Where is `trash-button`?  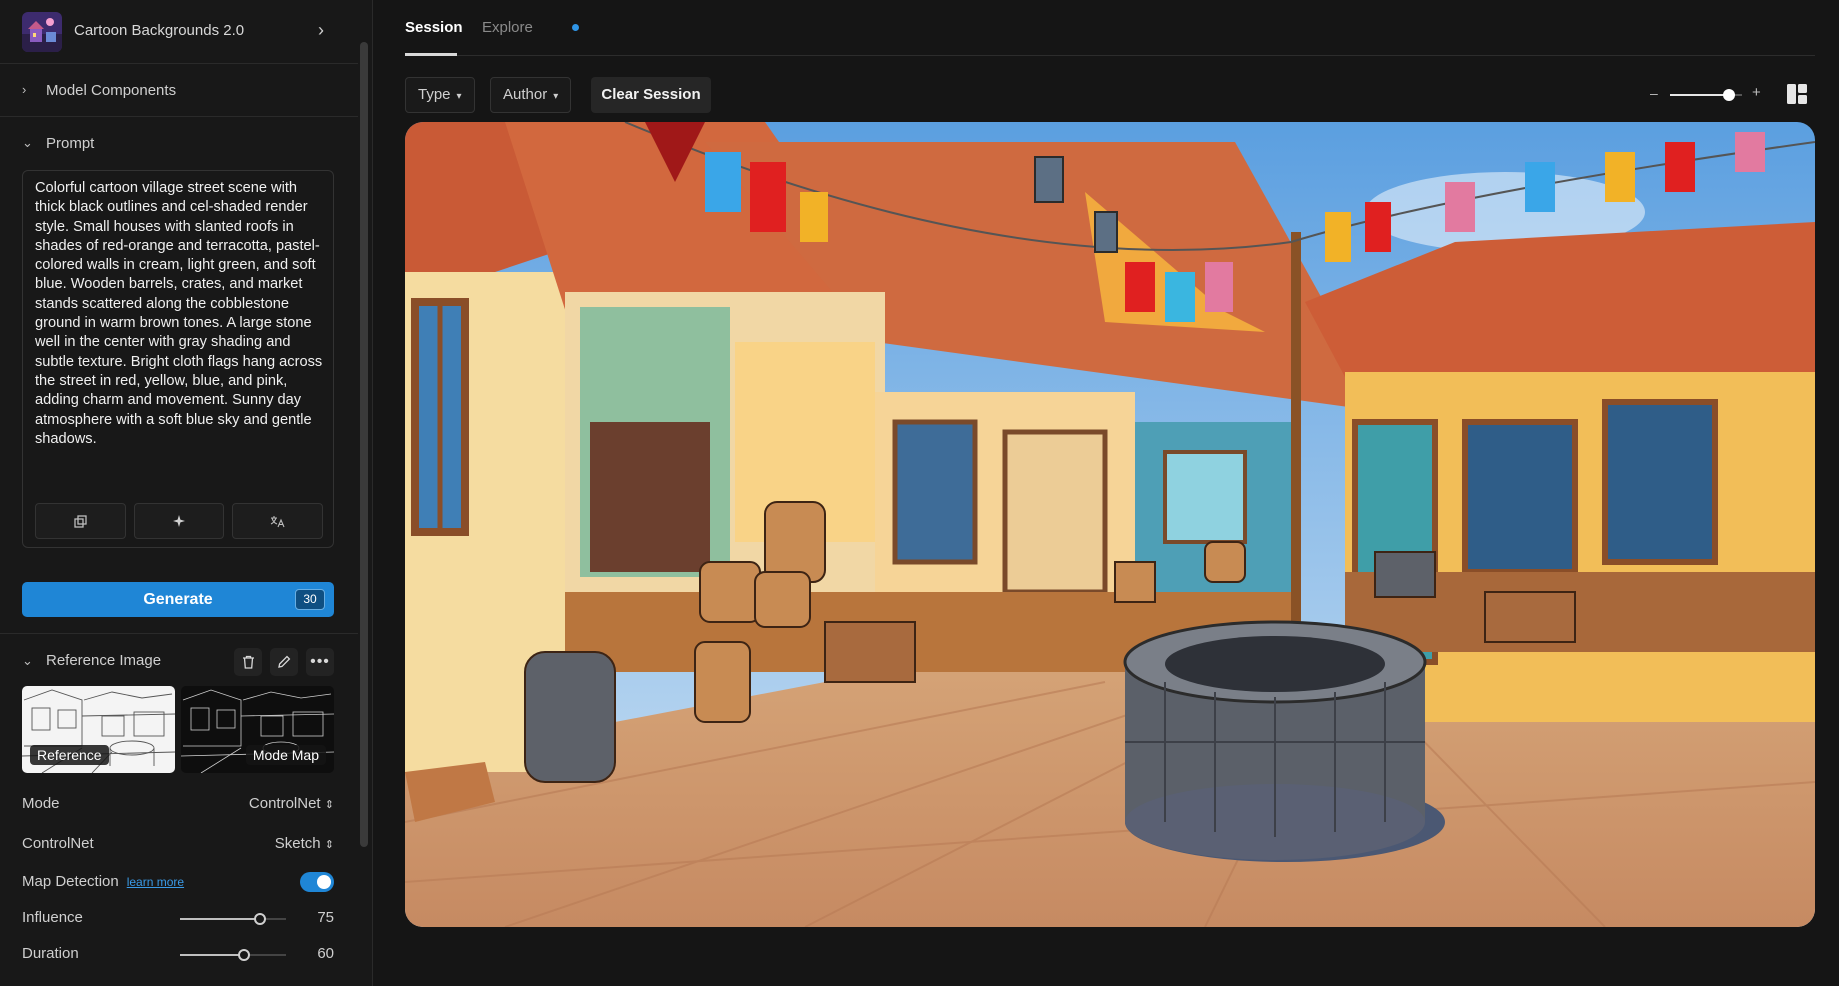 trash-button is located at coordinates (248, 662).